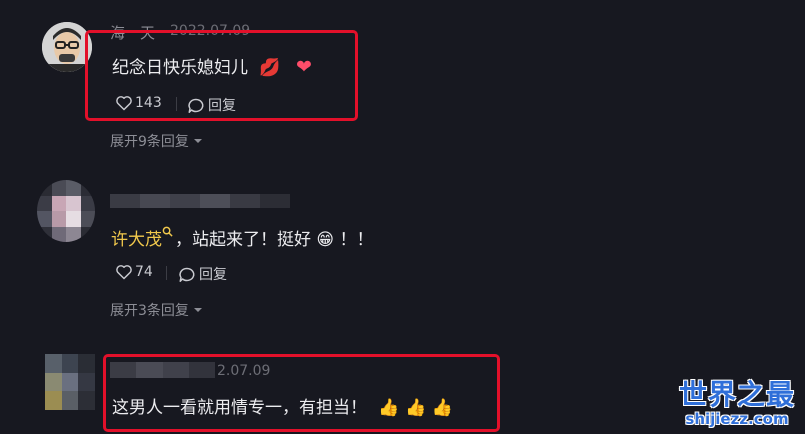 This screenshot has height=434, width=805. Describe the element at coordinates (136, 240) in the screenshot. I see `mention-link: 许大茂` at that location.